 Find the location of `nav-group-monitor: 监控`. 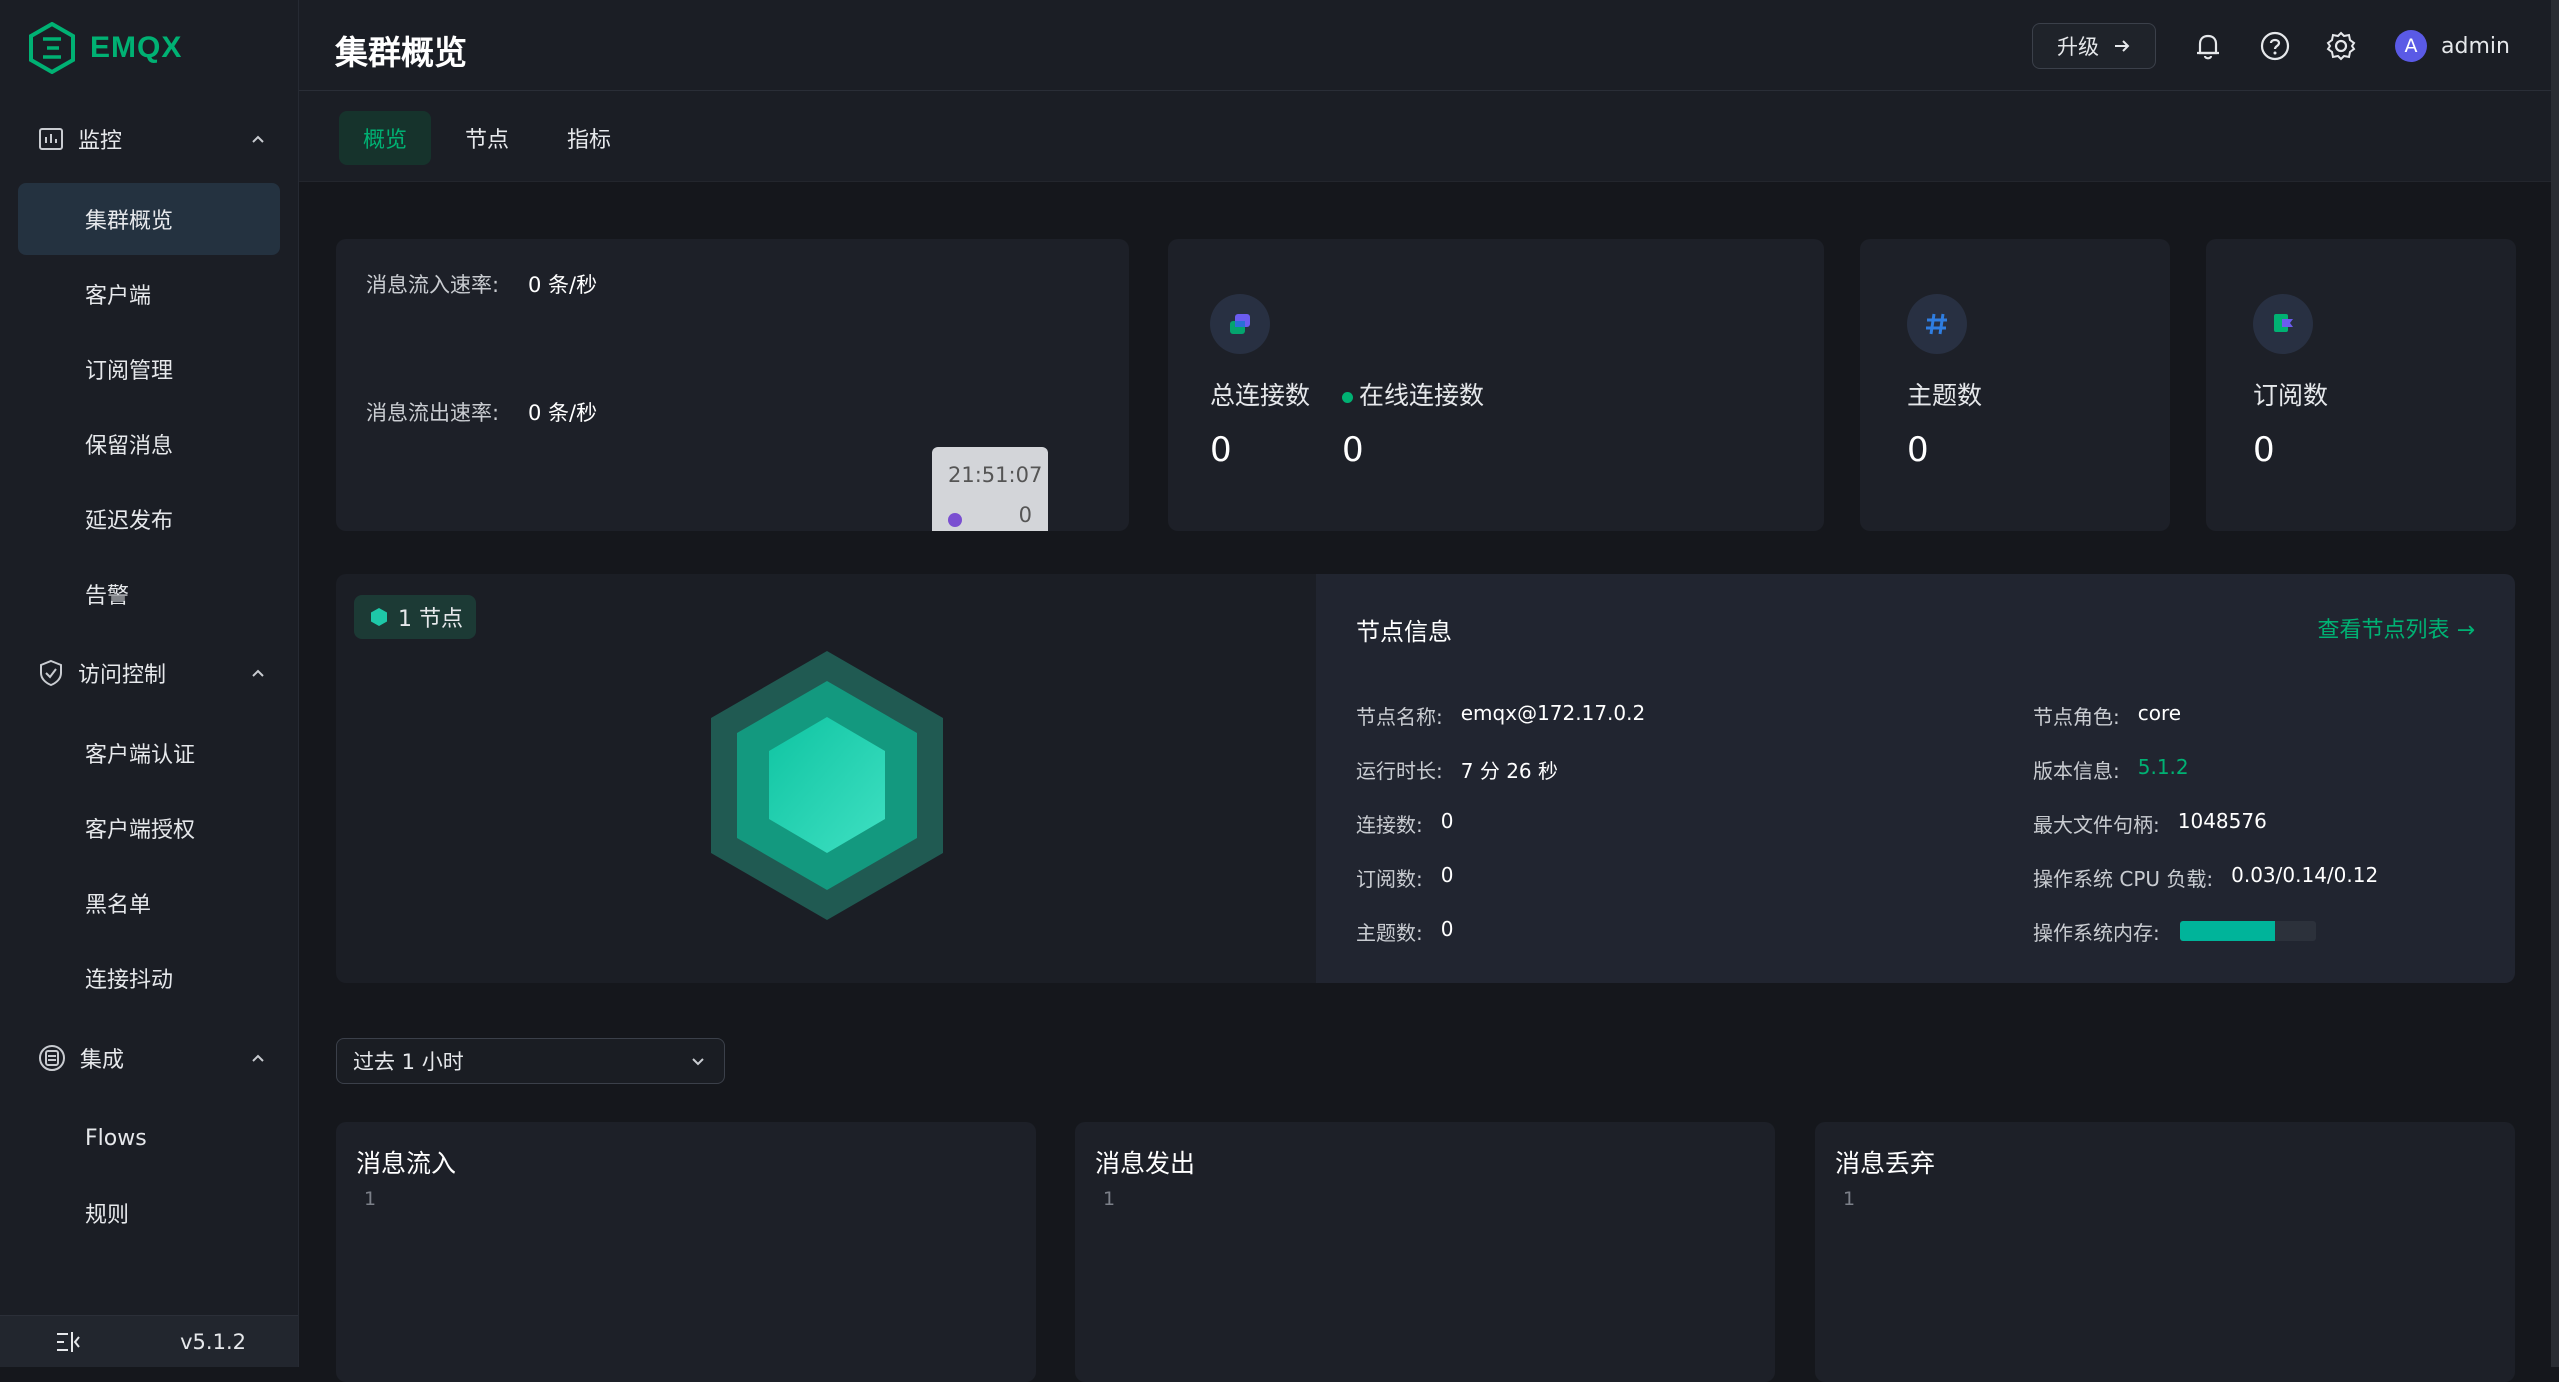

nav-group-monitor: 监控 is located at coordinates (153, 139).